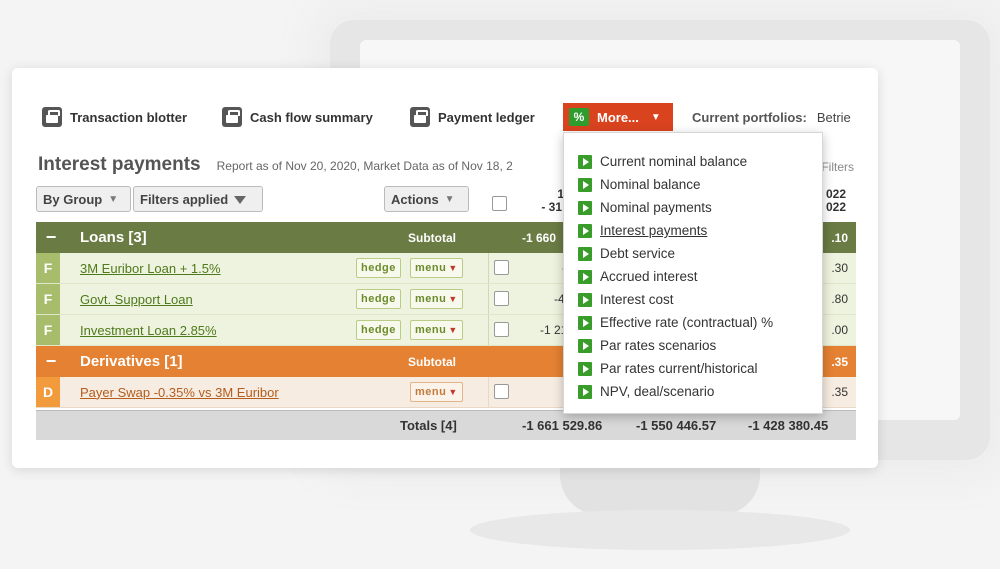 The width and height of the screenshot is (1000, 569). Describe the element at coordinates (658, 345) in the screenshot. I see `menu-item-label: Par rates scenarios` at that location.